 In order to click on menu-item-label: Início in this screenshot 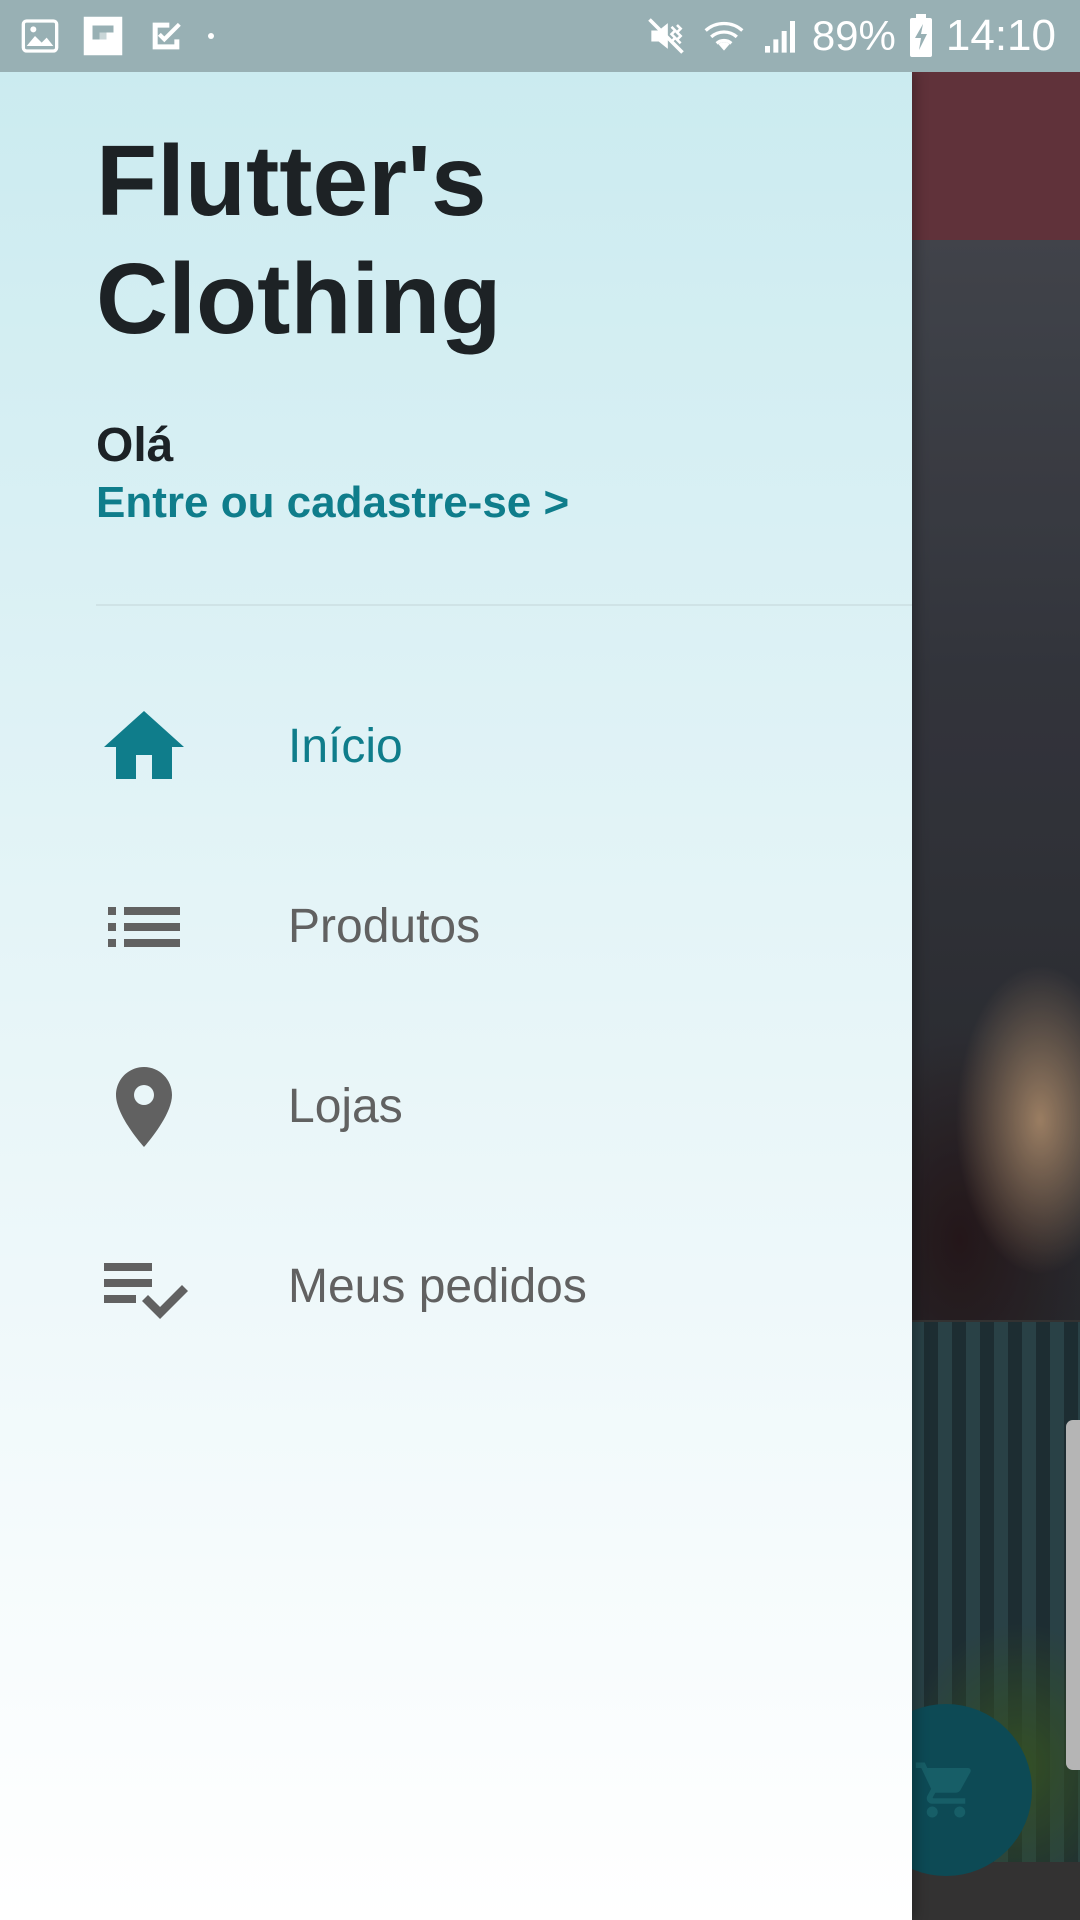, I will do `click(345, 746)`.